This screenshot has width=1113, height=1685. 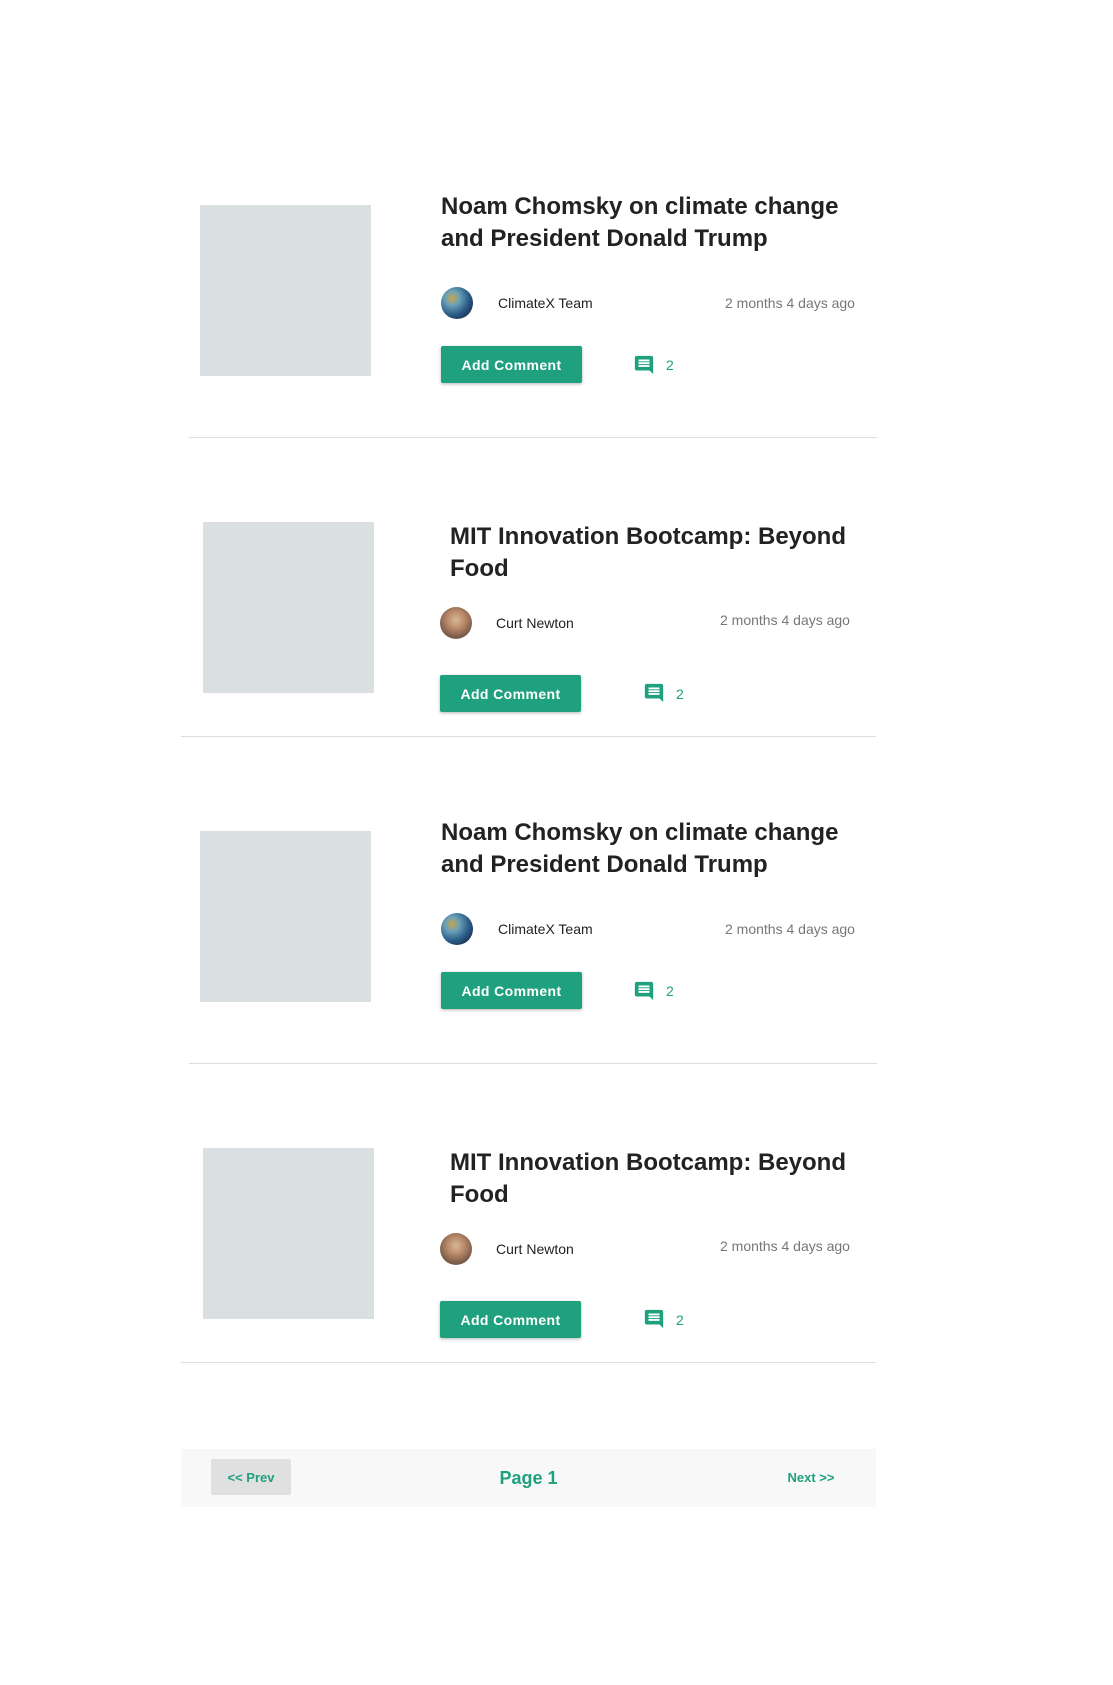 I want to click on pagination-bar: << Prev Page 1 Next >>, so click(x=528, y=1478).